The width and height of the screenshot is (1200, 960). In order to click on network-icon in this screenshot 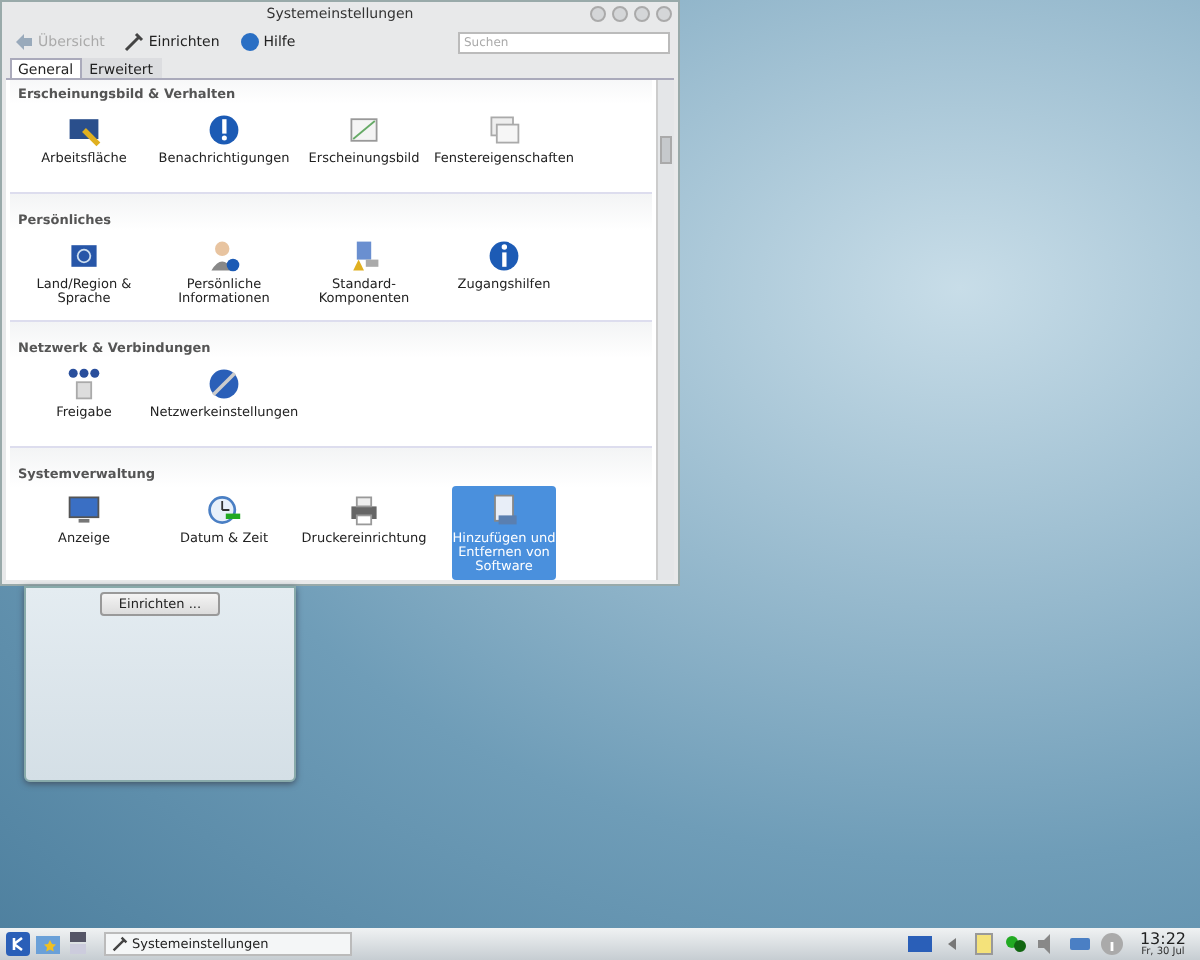, I will do `click(1015, 944)`.